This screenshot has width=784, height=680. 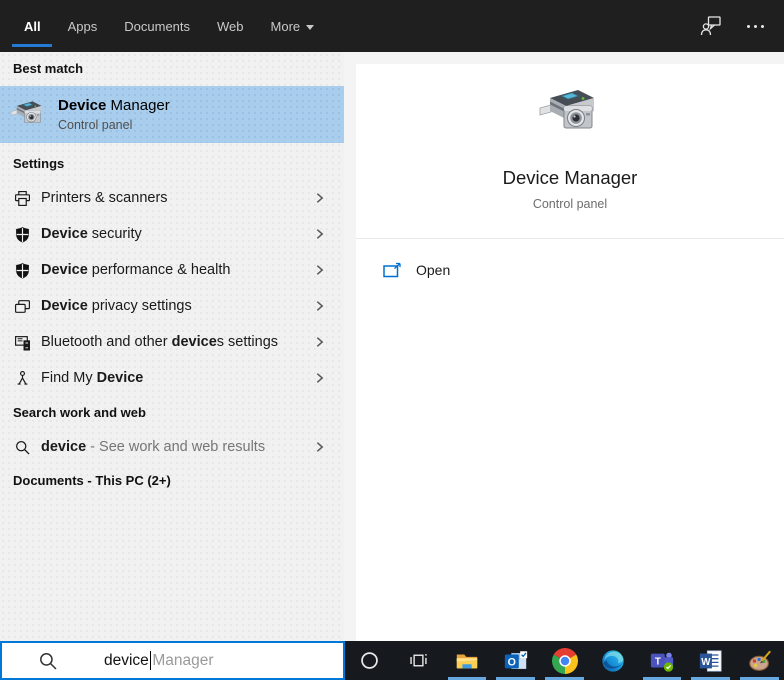 I want to click on bluetooth-devices-icon, so click(x=22, y=342).